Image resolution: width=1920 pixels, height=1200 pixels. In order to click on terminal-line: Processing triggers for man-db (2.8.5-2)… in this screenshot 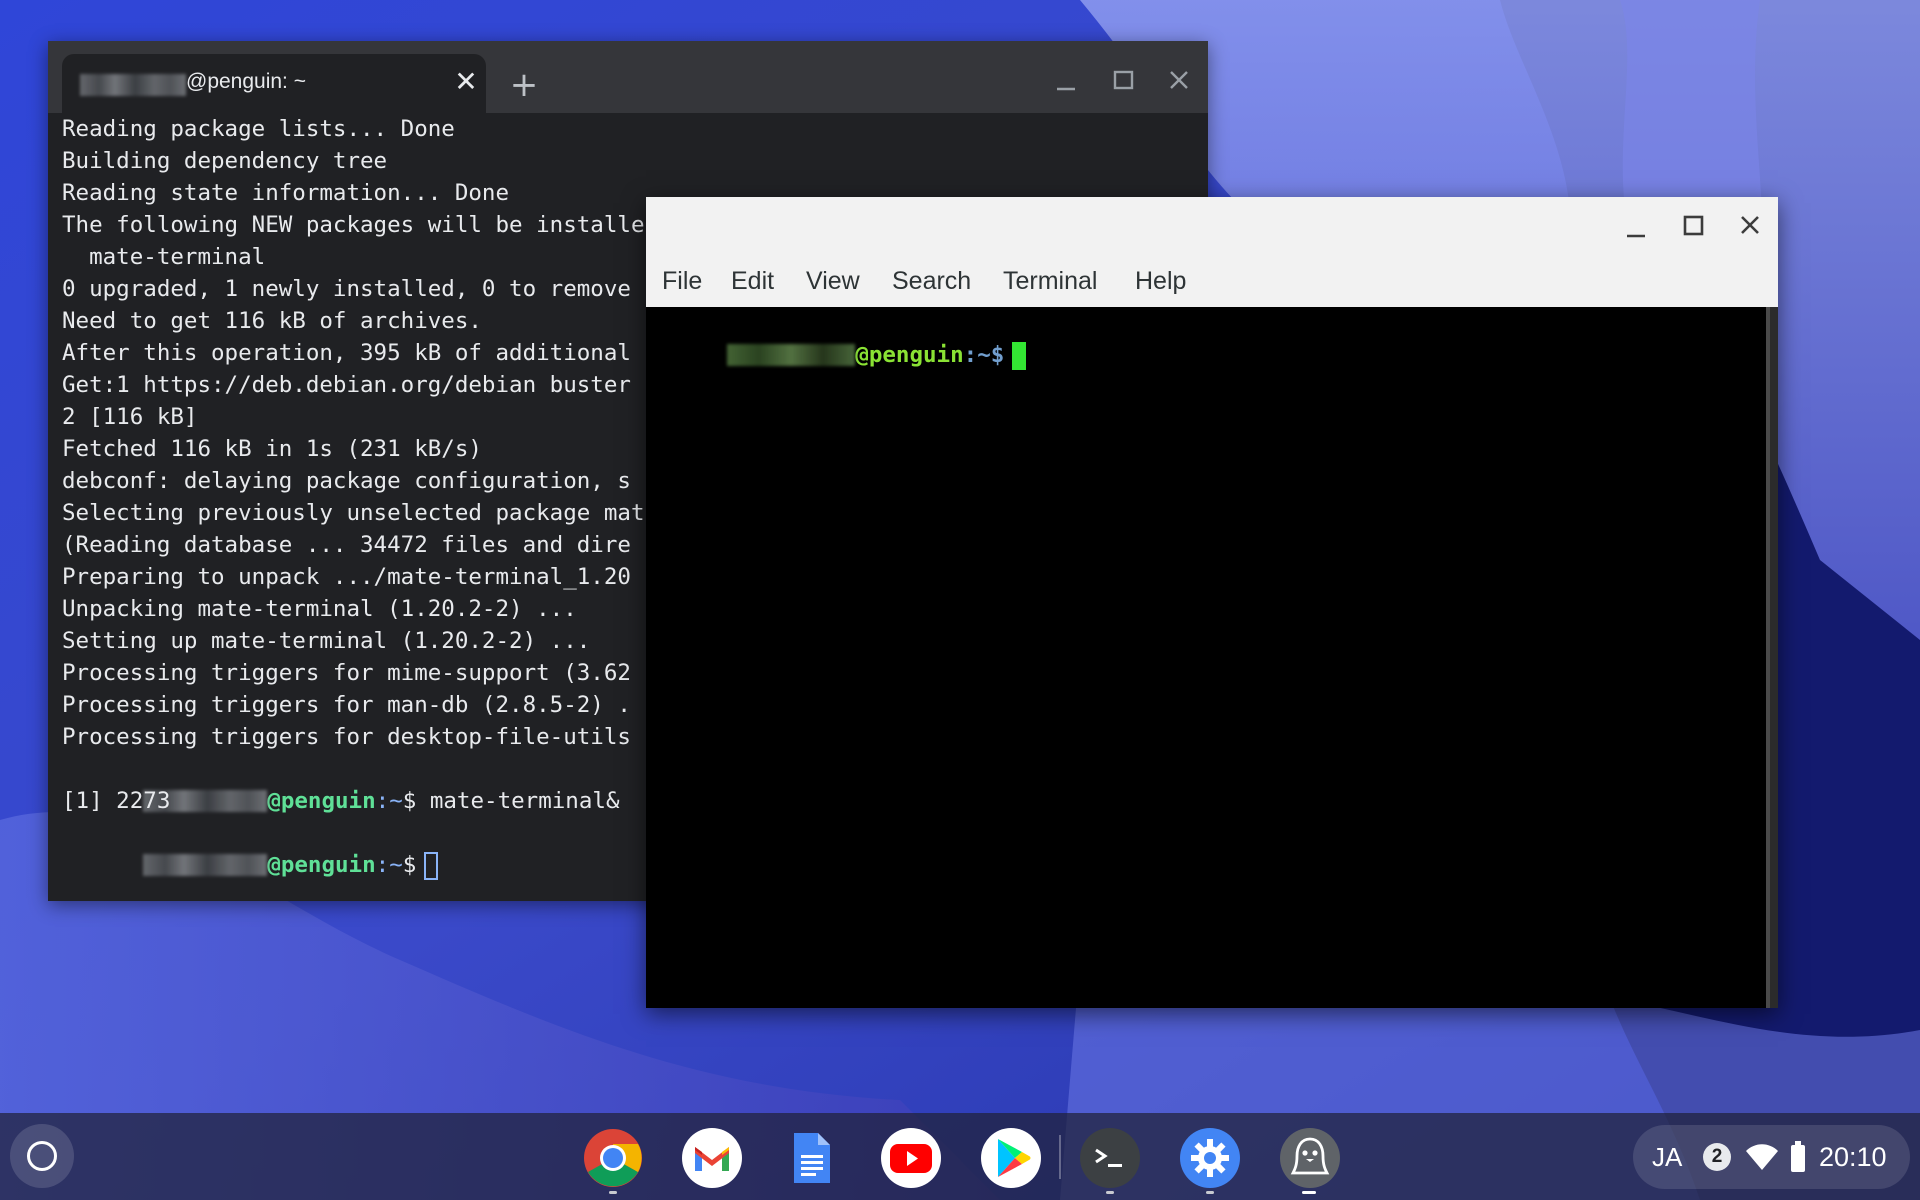, I will do `click(346, 705)`.